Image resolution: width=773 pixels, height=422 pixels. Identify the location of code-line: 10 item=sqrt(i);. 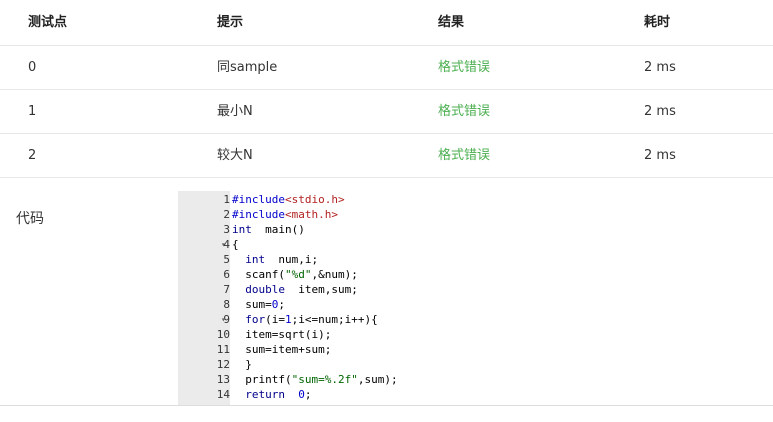
(475, 334).